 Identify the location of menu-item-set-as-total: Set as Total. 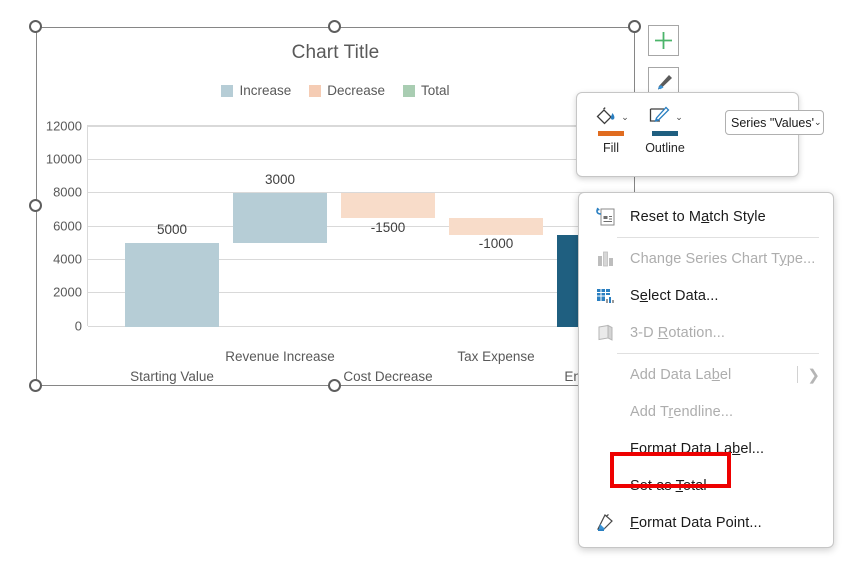
(706, 485).